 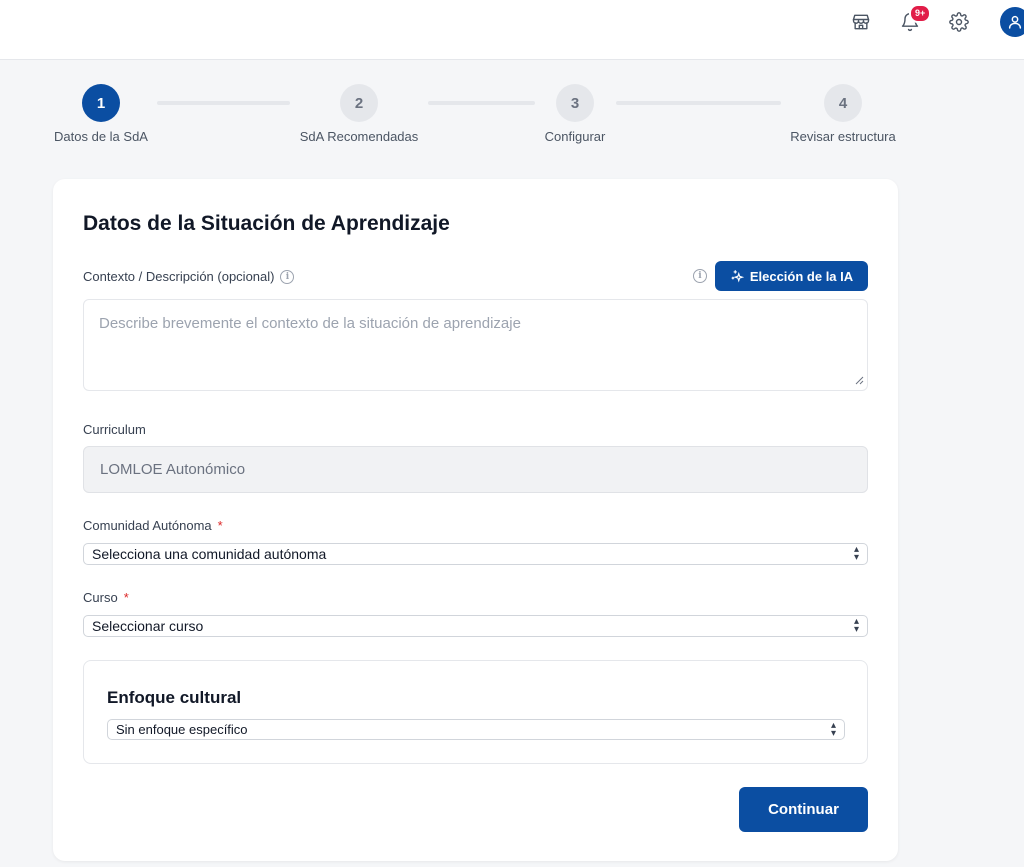 What do you see at coordinates (147, 525) in the screenshot?
I see `comunidad-label: Comunidad Autónoma` at bounding box center [147, 525].